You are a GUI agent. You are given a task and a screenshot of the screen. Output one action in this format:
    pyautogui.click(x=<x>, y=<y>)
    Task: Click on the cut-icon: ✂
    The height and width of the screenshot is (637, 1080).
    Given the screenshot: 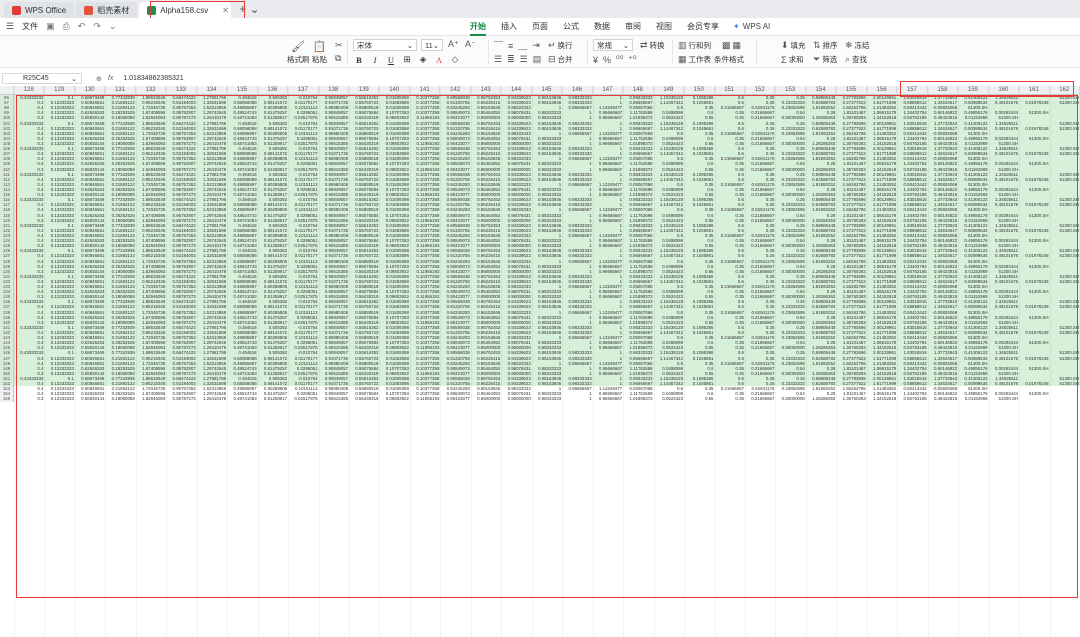 What is the action you would take?
    pyautogui.click(x=339, y=45)
    